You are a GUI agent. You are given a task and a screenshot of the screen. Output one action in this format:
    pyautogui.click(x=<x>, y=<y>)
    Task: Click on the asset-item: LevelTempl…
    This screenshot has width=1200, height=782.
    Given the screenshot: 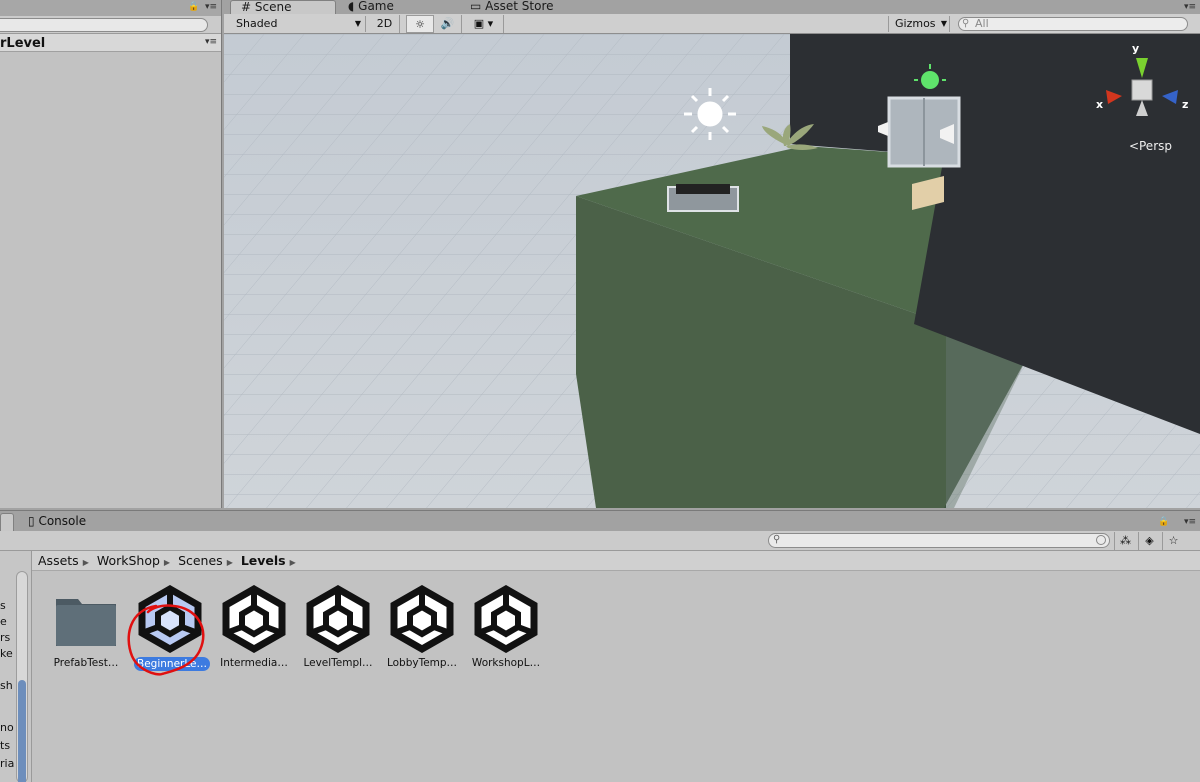 What is the action you would take?
    pyautogui.click(x=338, y=631)
    